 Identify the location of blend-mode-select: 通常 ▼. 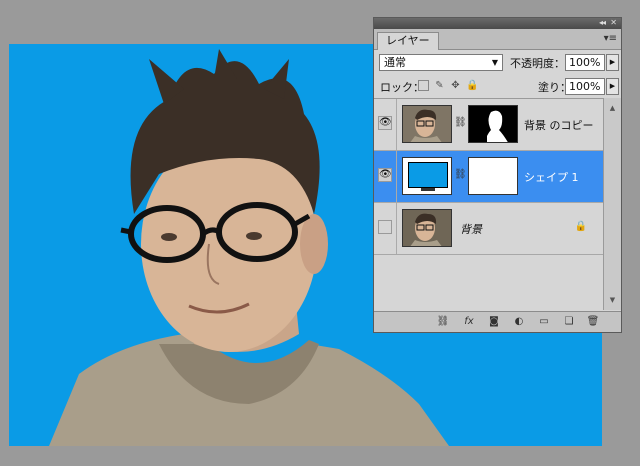
(441, 62).